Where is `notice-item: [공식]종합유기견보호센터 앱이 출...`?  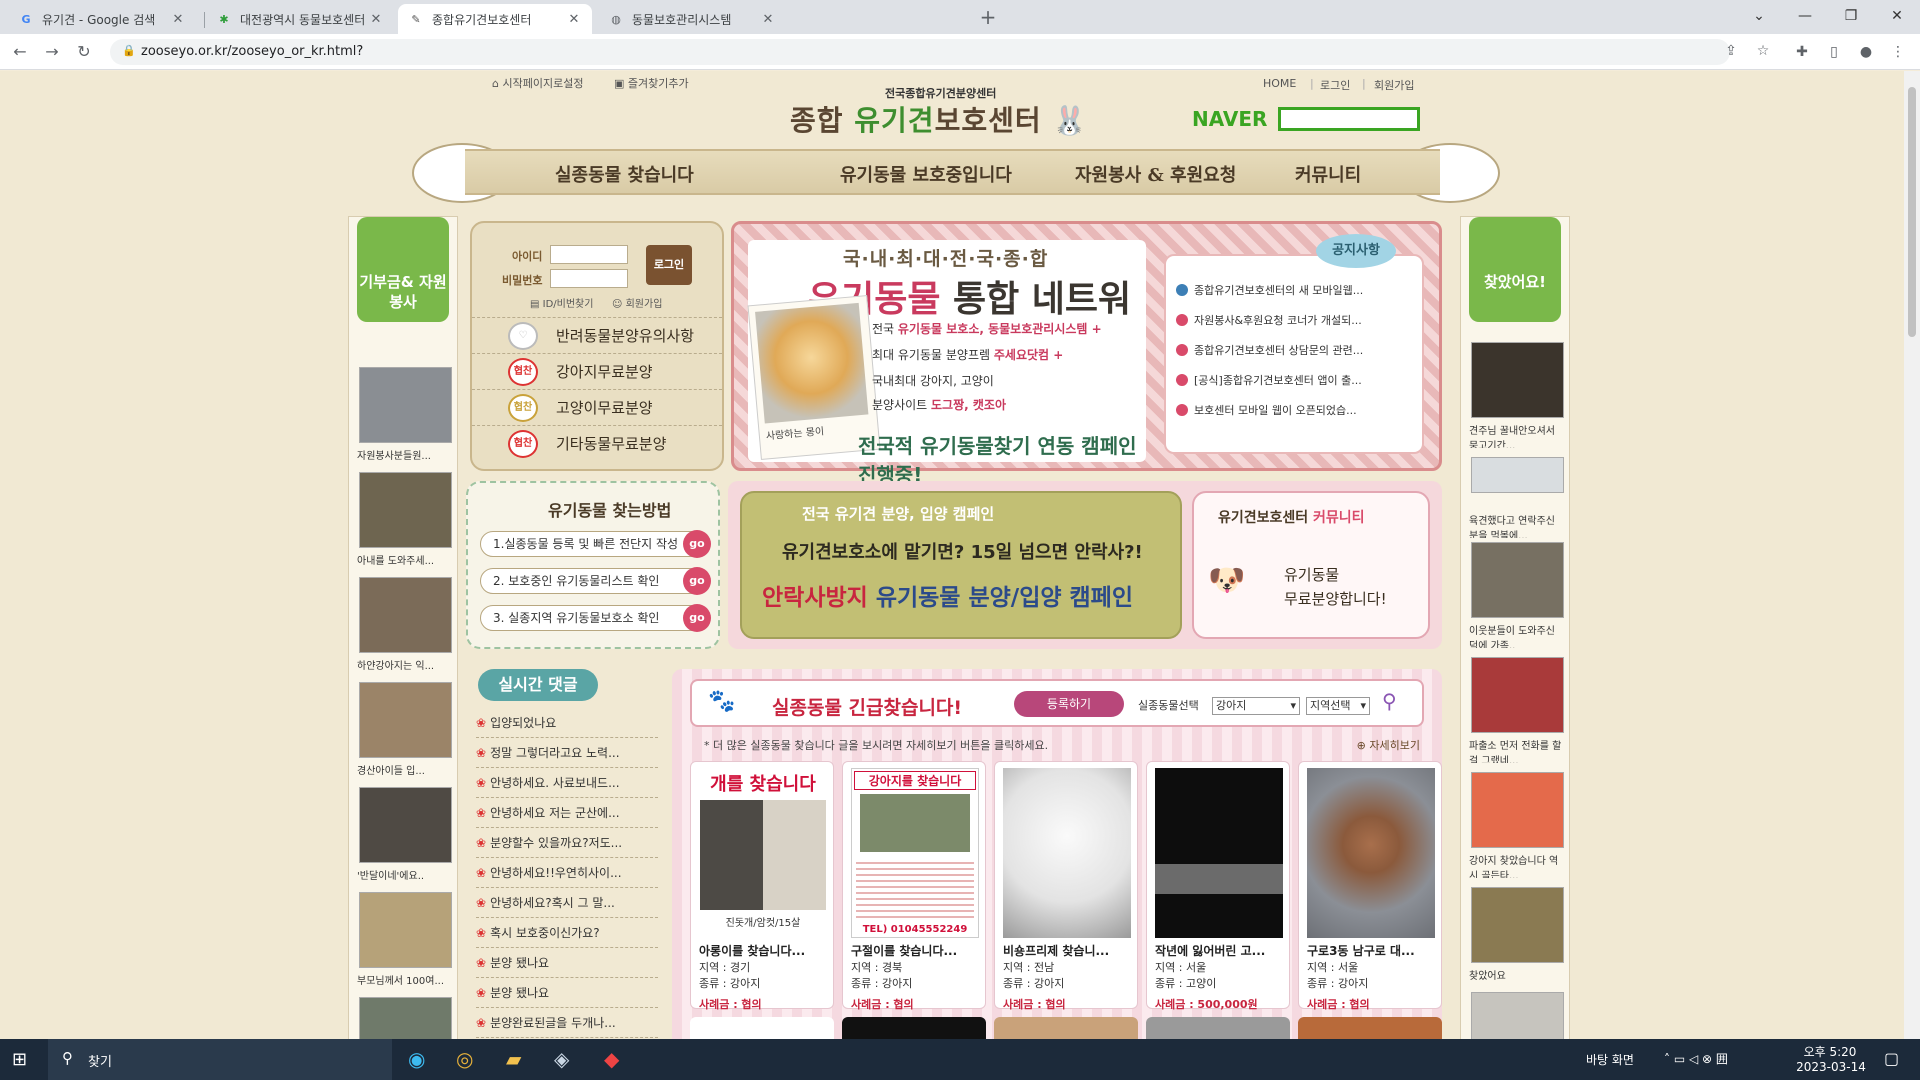
notice-item: [공식]종합유기견보호센터 앱이 출... is located at coordinates (1296, 380).